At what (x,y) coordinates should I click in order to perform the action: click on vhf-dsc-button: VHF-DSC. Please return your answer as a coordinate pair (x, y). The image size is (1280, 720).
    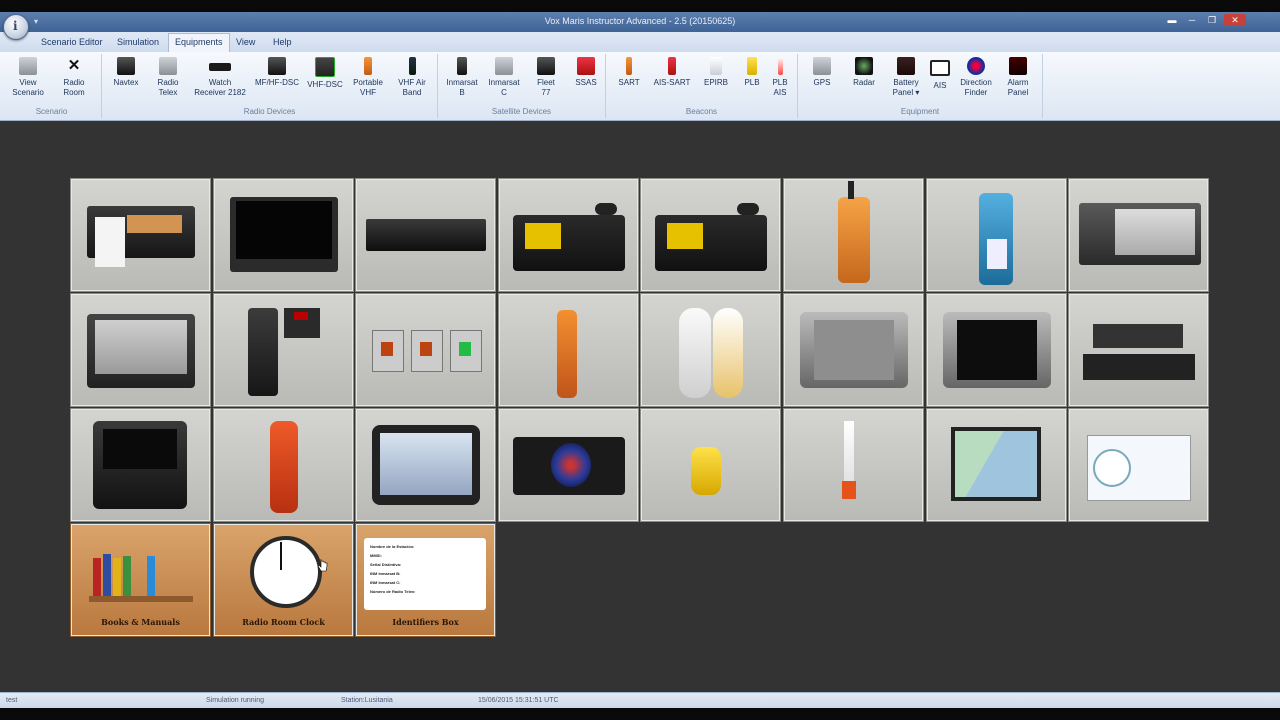
    Looking at the image, I should click on (325, 73).